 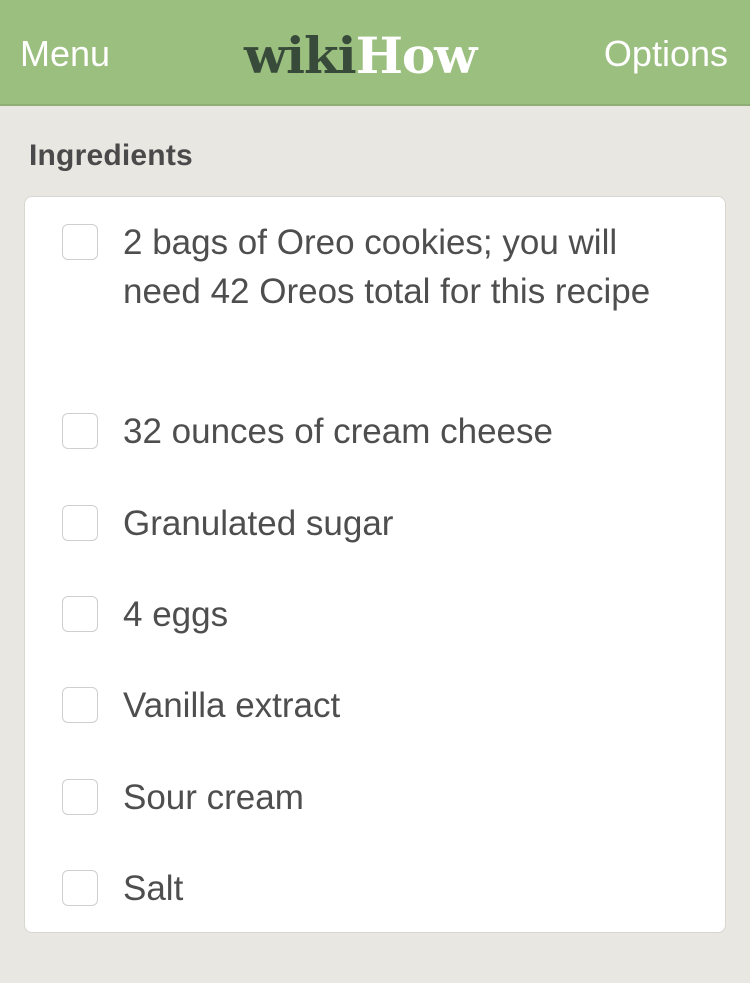 What do you see at coordinates (338, 431) in the screenshot?
I see `ingredient-label: 32 ounces of cream cheese` at bounding box center [338, 431].